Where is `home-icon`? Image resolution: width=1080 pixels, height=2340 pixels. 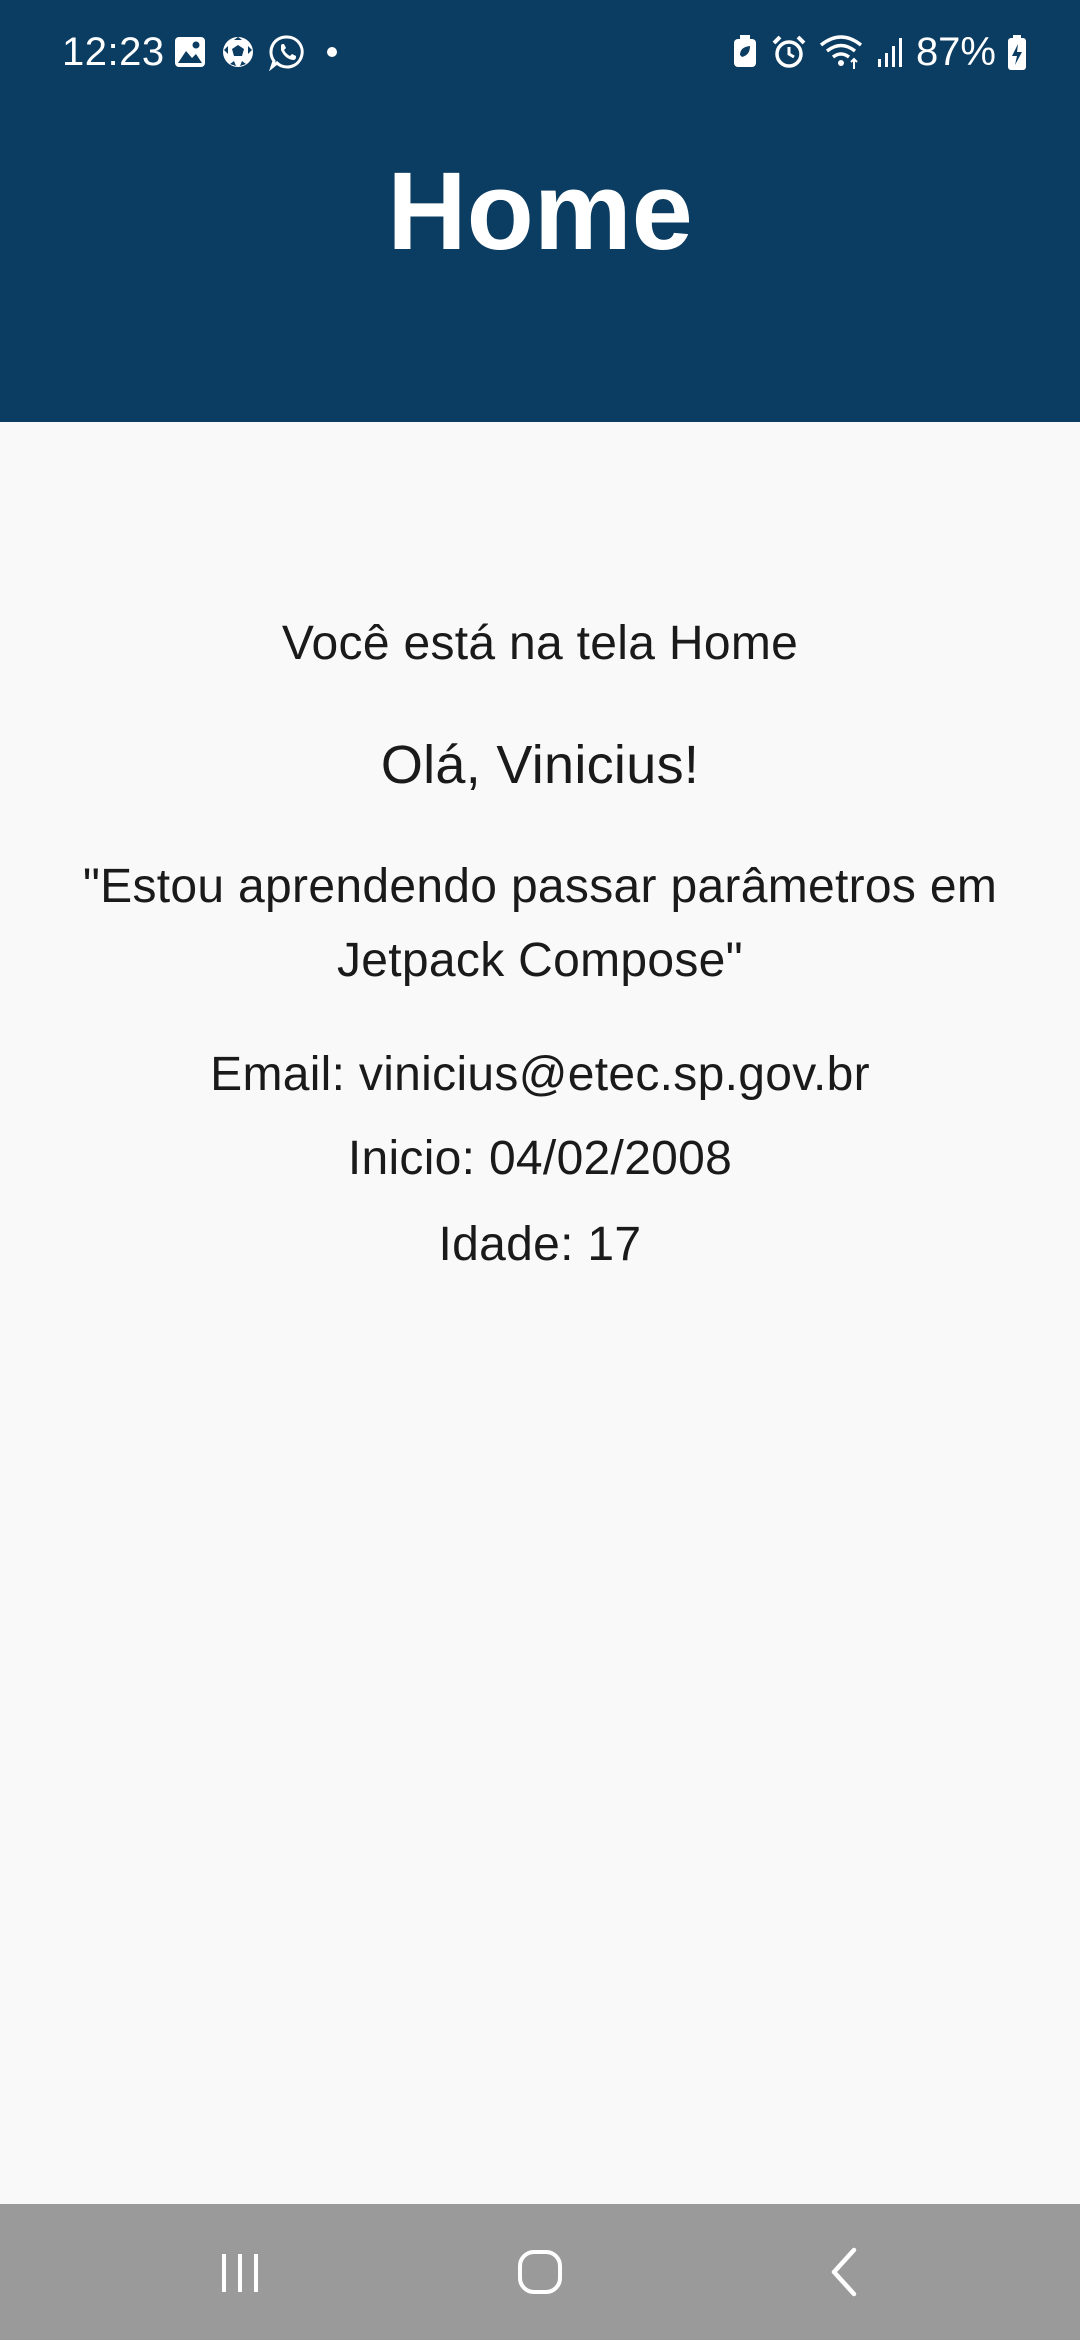 home-icon is located at coordinates (540, 2272).